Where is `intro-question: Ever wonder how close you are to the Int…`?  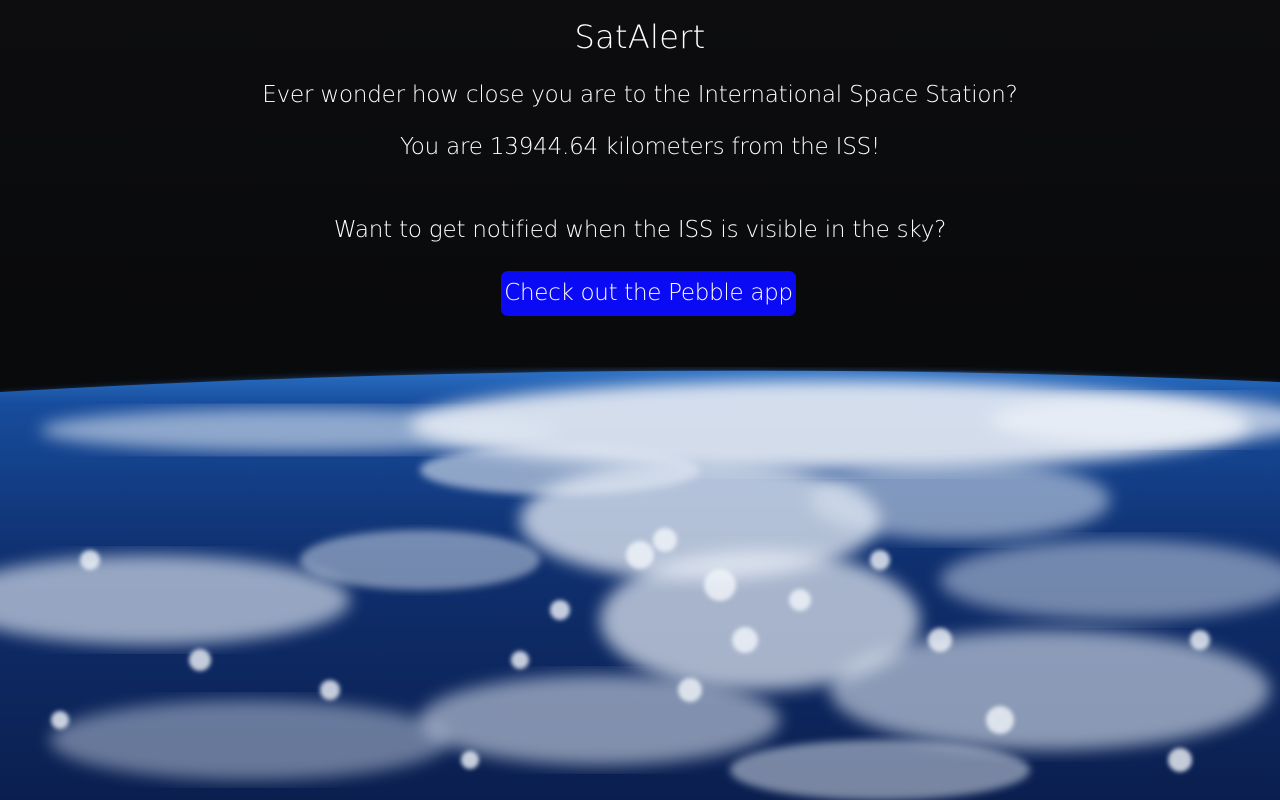
intro-question: Ever wonder how close you are to the Int… is located at coordinates (640, 95).